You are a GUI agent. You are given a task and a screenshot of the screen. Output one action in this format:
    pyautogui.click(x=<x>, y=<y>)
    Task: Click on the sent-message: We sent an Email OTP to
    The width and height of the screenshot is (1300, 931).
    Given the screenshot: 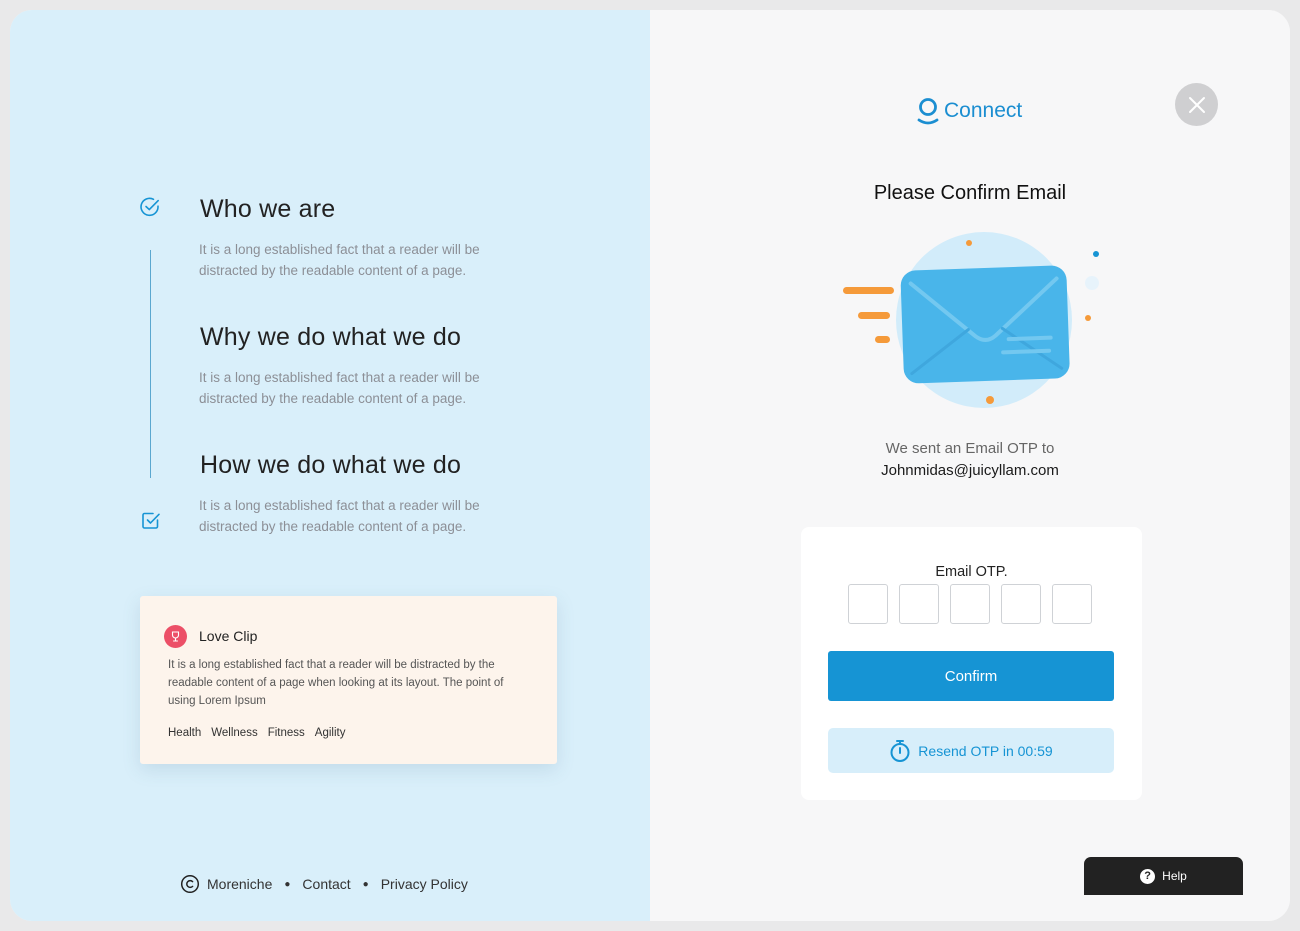 What is the action you would take?
    pyautogui.click(x=970, y=448)
    